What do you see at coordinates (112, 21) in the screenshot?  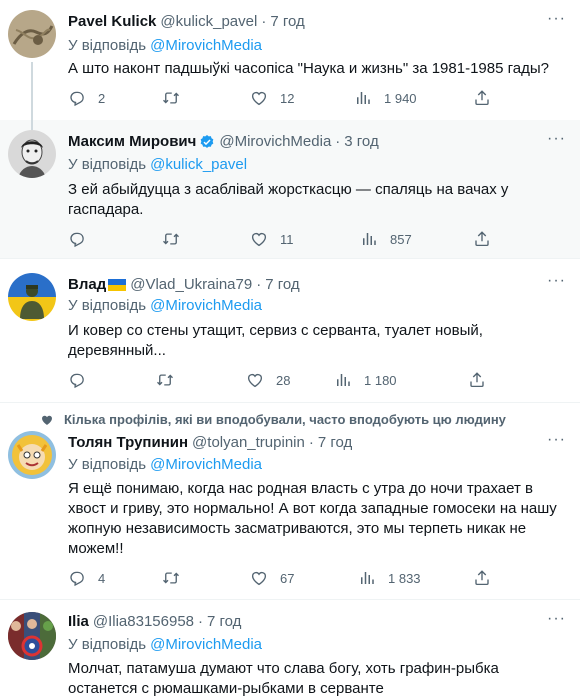 I see `author-name: Pavel Kulick` at bounding box center [112, 21].